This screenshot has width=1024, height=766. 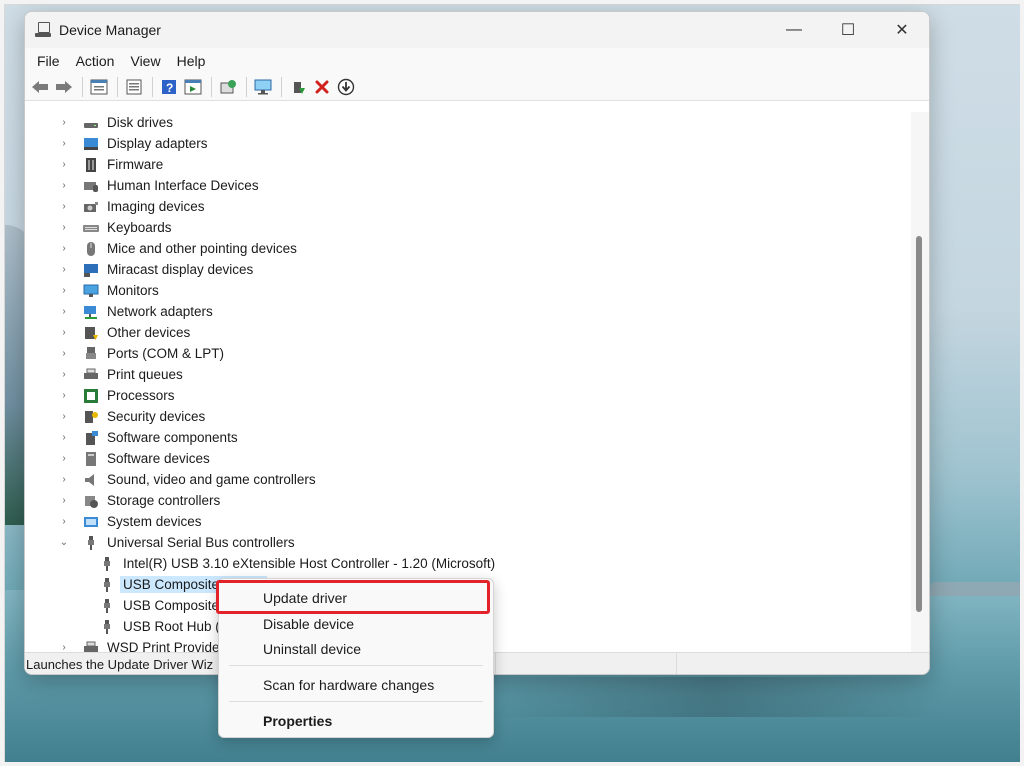 I want to click on tree-item-label: Imaging devices, so click(x=156, y=206).